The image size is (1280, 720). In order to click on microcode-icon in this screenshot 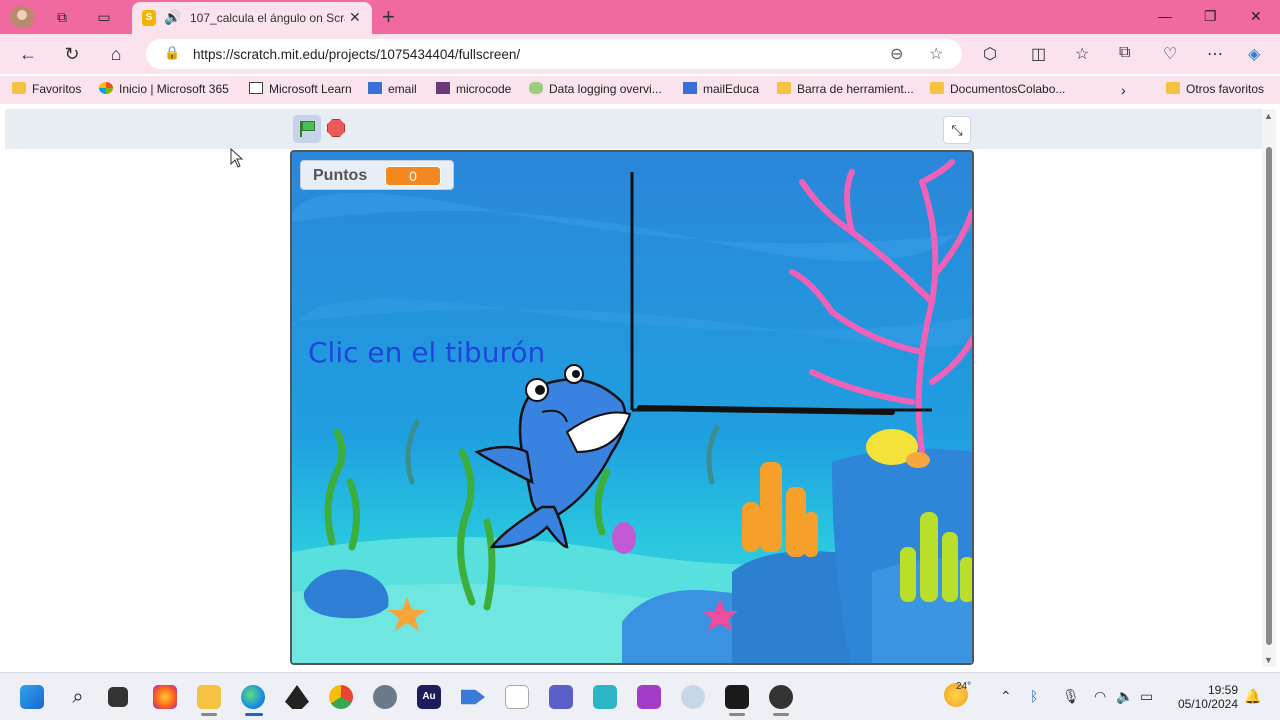, I will do `click(443, 88)`.